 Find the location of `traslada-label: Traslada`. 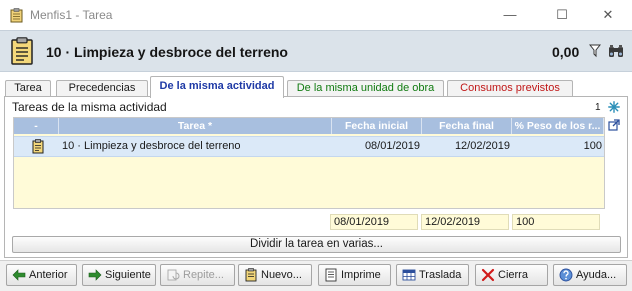

traslada-label: Traslada is located at coordinates (440, 275).